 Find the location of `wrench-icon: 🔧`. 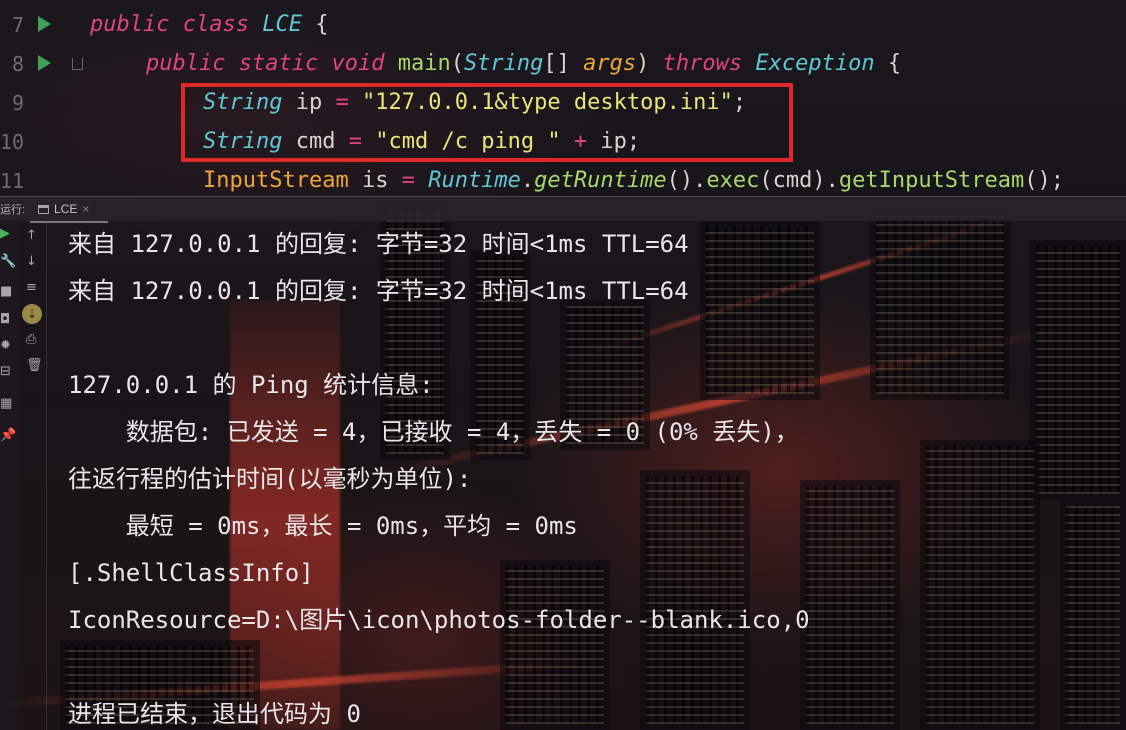

wrench-icon: 🔧 is located at coordinates (8, 261).